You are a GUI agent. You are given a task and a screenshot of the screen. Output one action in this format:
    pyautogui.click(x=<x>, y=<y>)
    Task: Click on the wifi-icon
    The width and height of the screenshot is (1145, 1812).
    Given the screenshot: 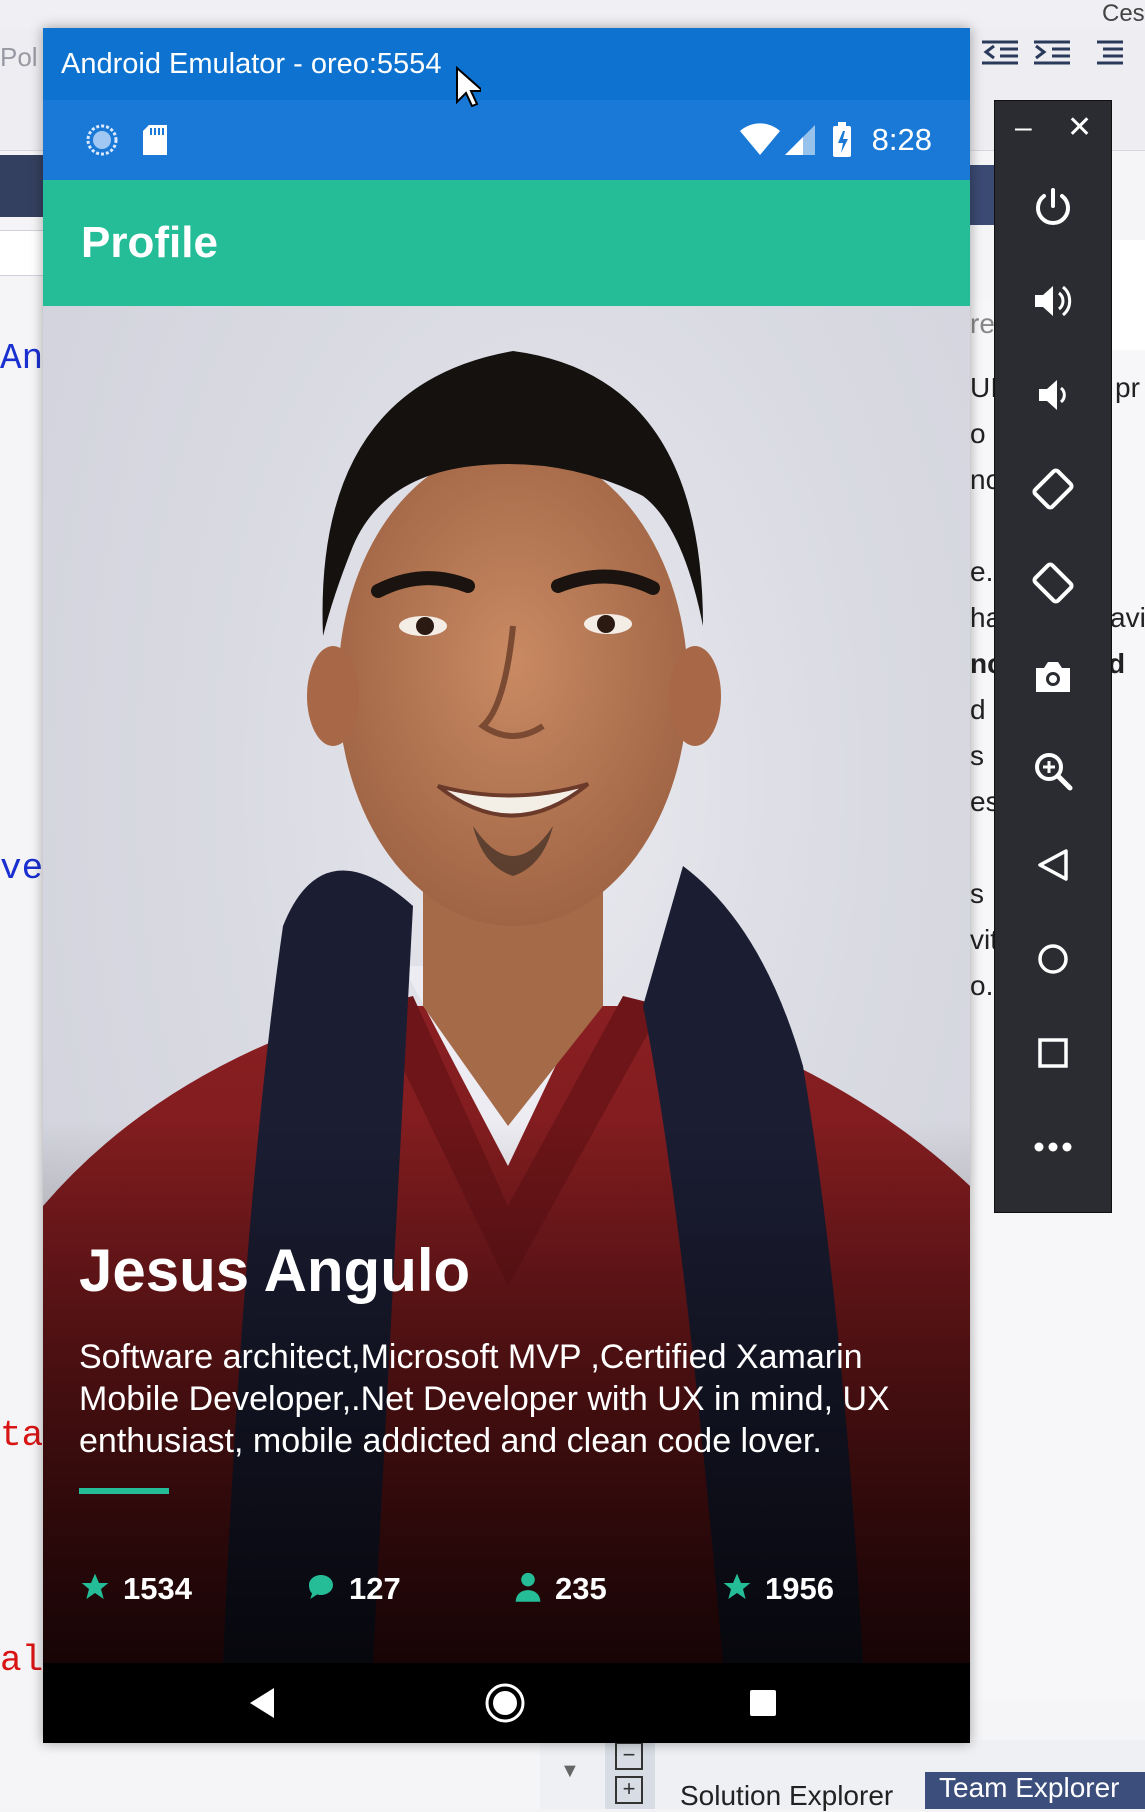 What is the action you would take?
    pyautogui.click(x=760, y=140)
    